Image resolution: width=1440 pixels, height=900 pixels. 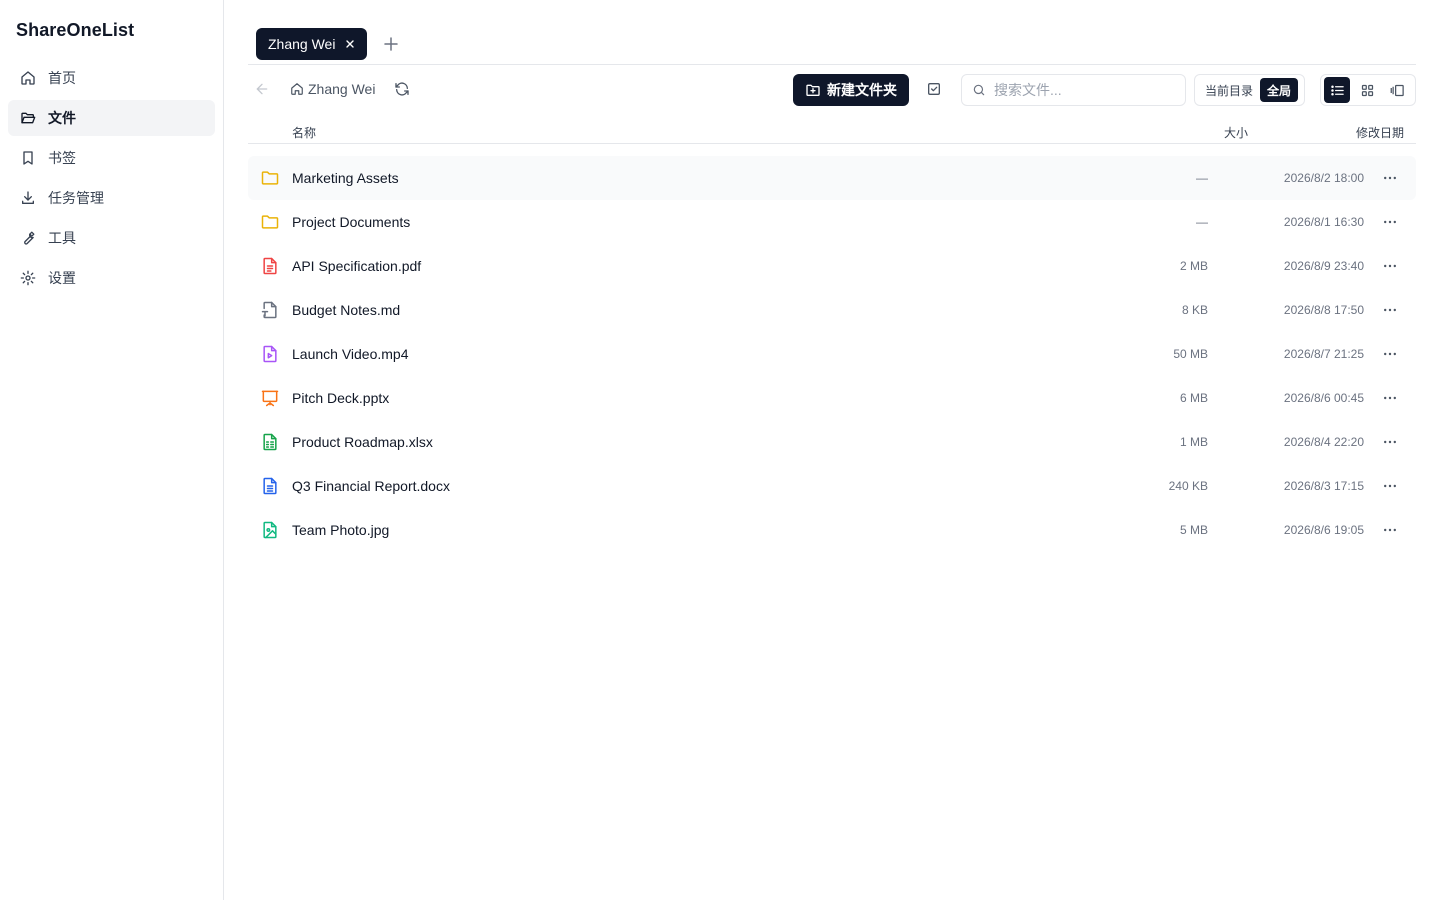 What do you see at coordinates (28, 198) in the screenshot?
I see `download-icon` at bounding box center [28, 198].